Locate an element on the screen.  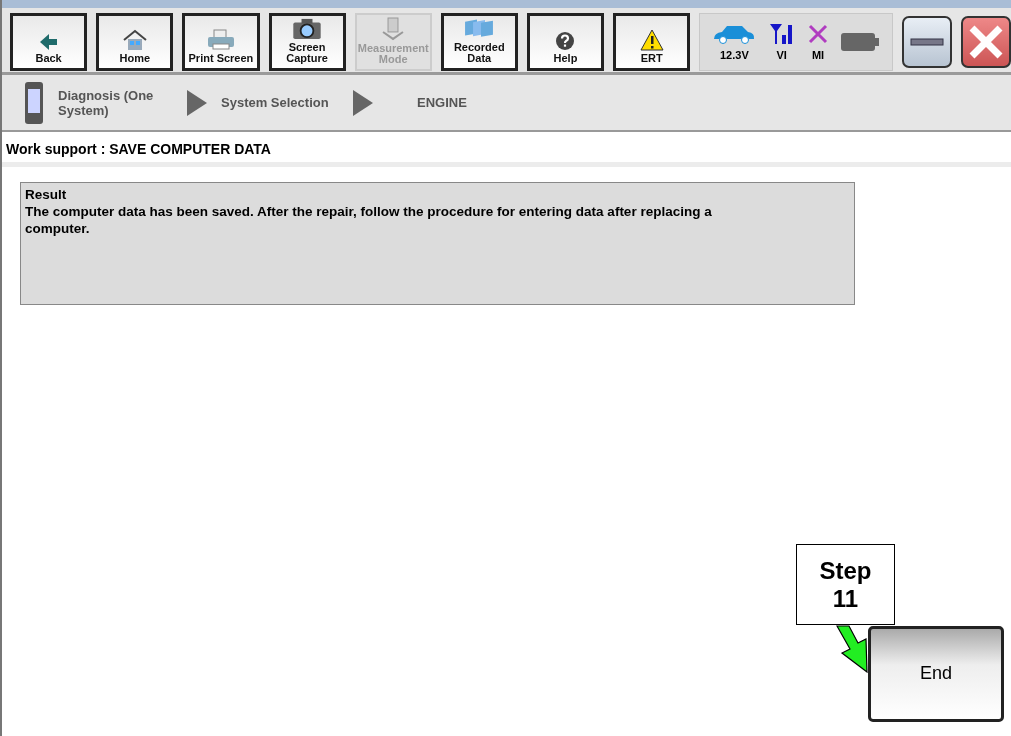
folders-icon is located at coordinates (479, 29).